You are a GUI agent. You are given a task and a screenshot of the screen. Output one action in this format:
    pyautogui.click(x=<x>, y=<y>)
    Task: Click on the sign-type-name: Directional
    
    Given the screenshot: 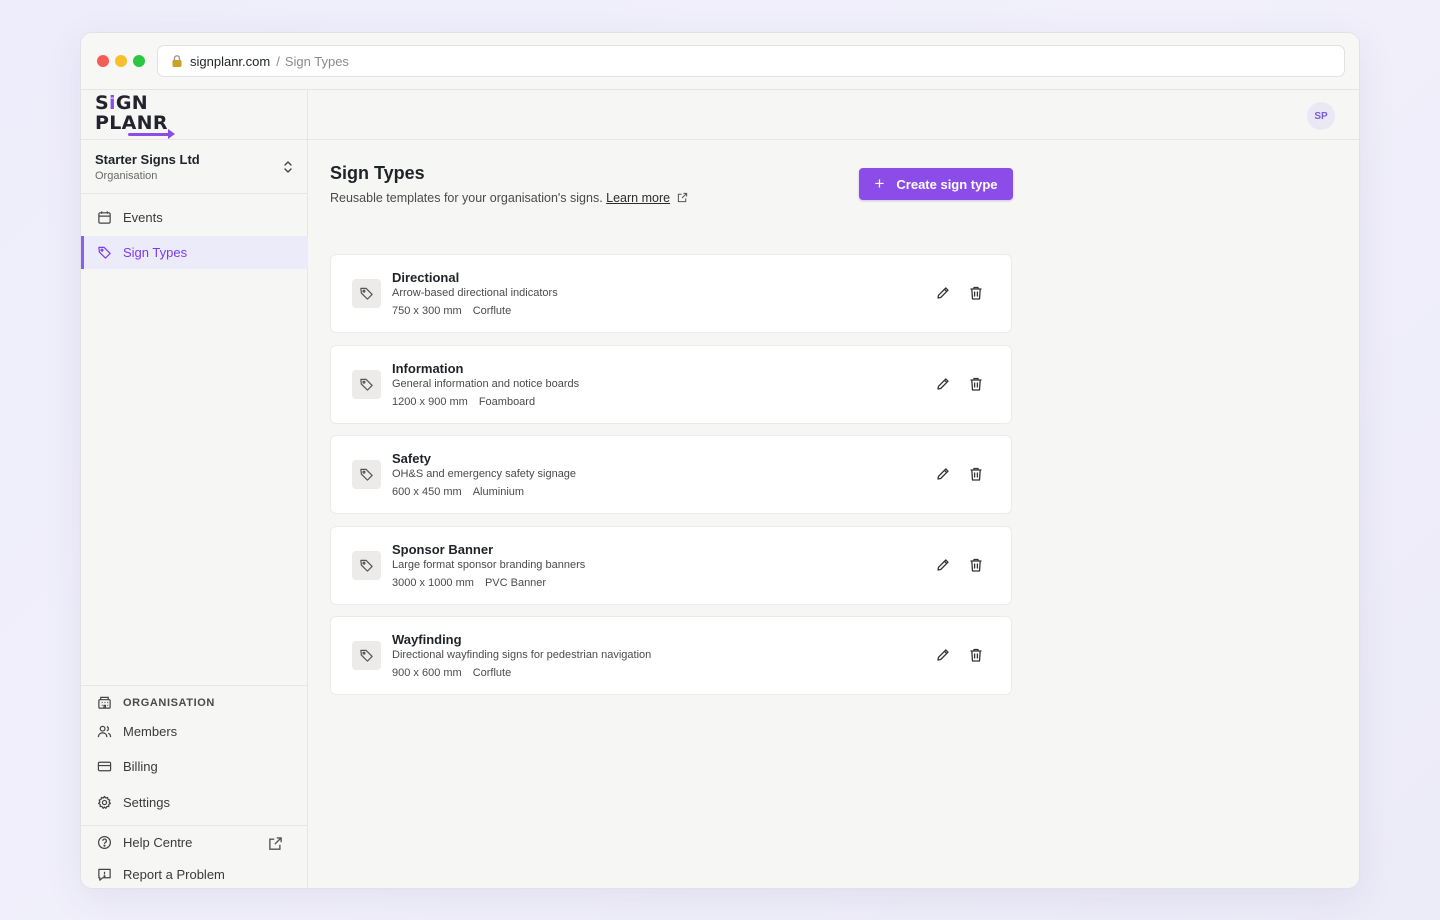 What is the action you would take?
    pyautogui.click(x=426, y=277)
    